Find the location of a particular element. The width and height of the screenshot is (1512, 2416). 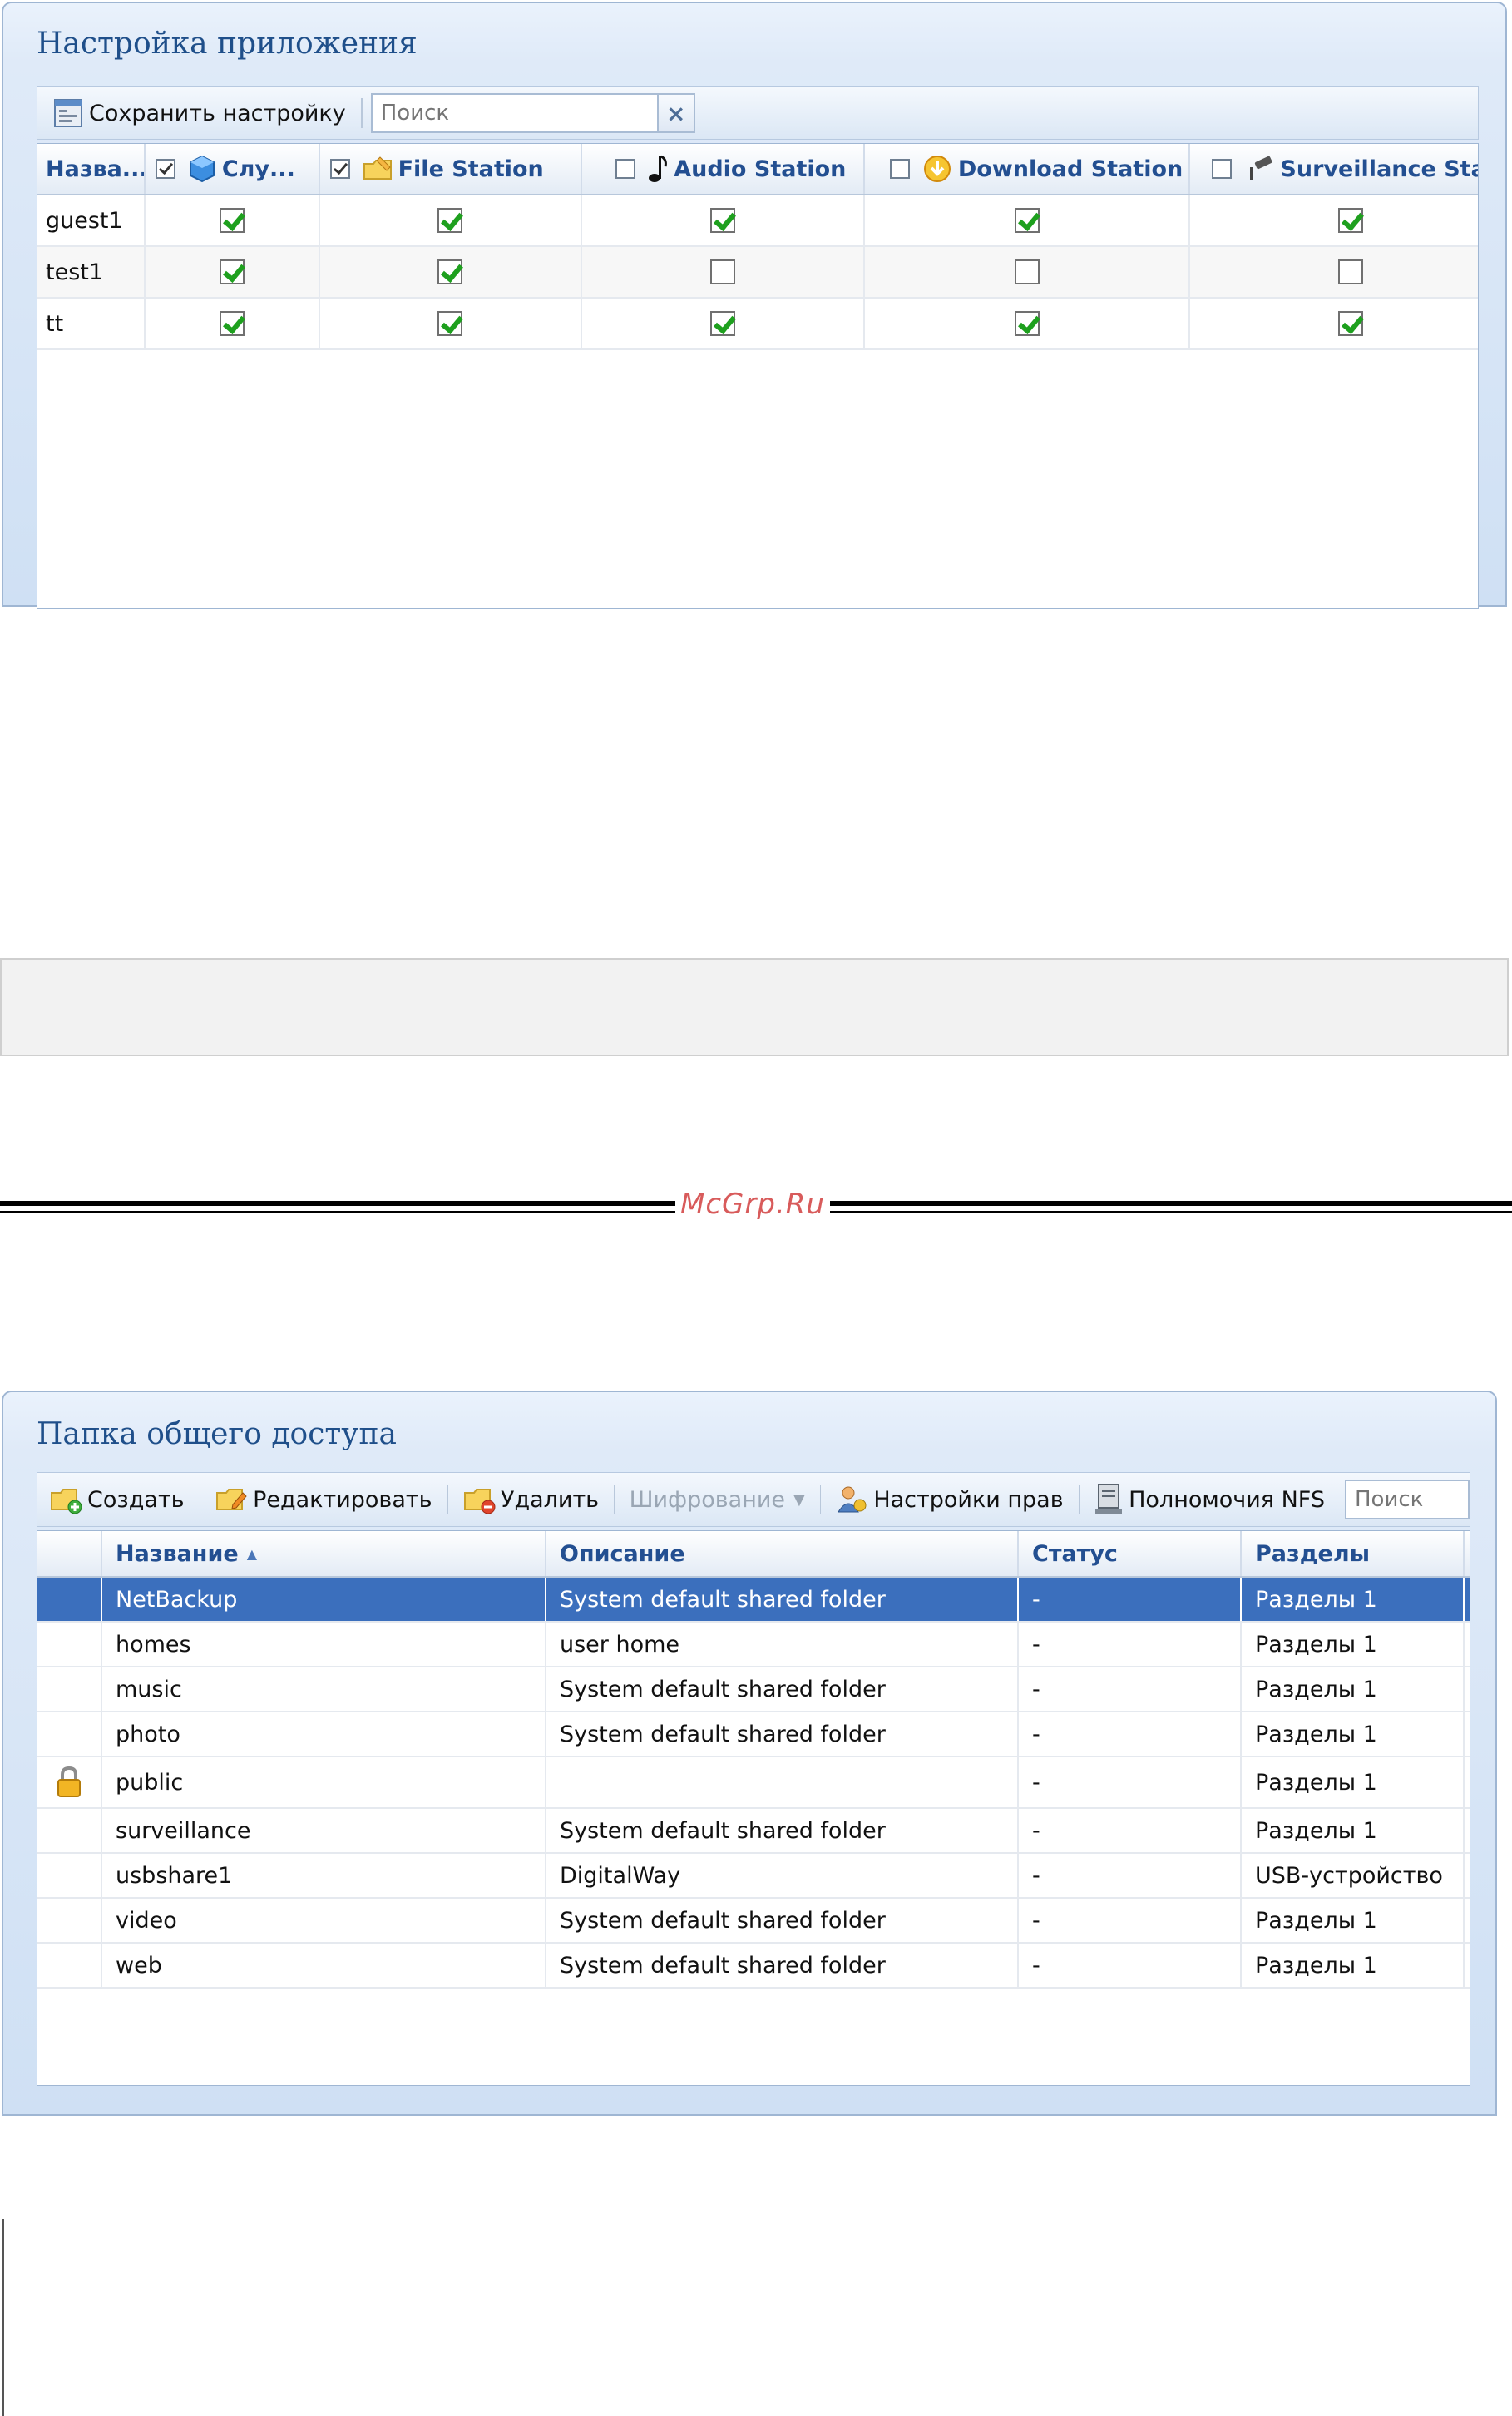

table-row: test1 is located at coordinates (757, 273).